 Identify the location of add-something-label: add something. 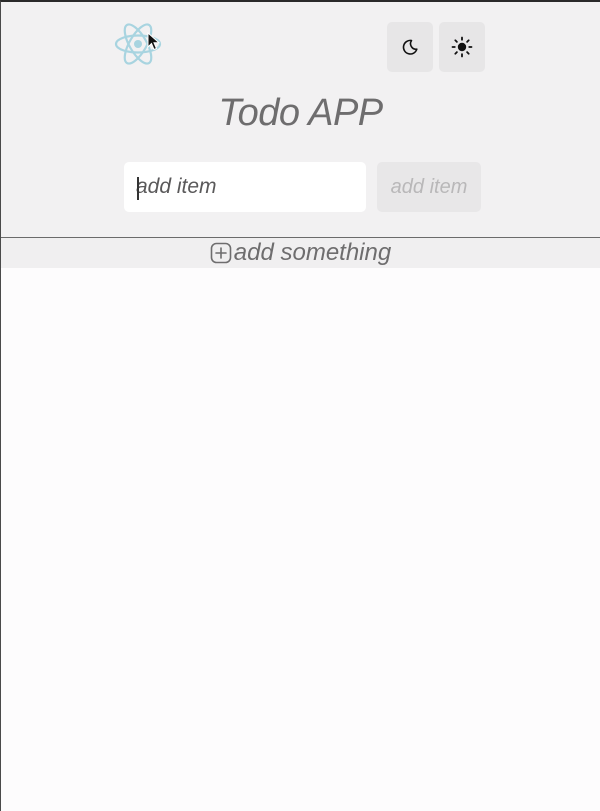
(312, 252).